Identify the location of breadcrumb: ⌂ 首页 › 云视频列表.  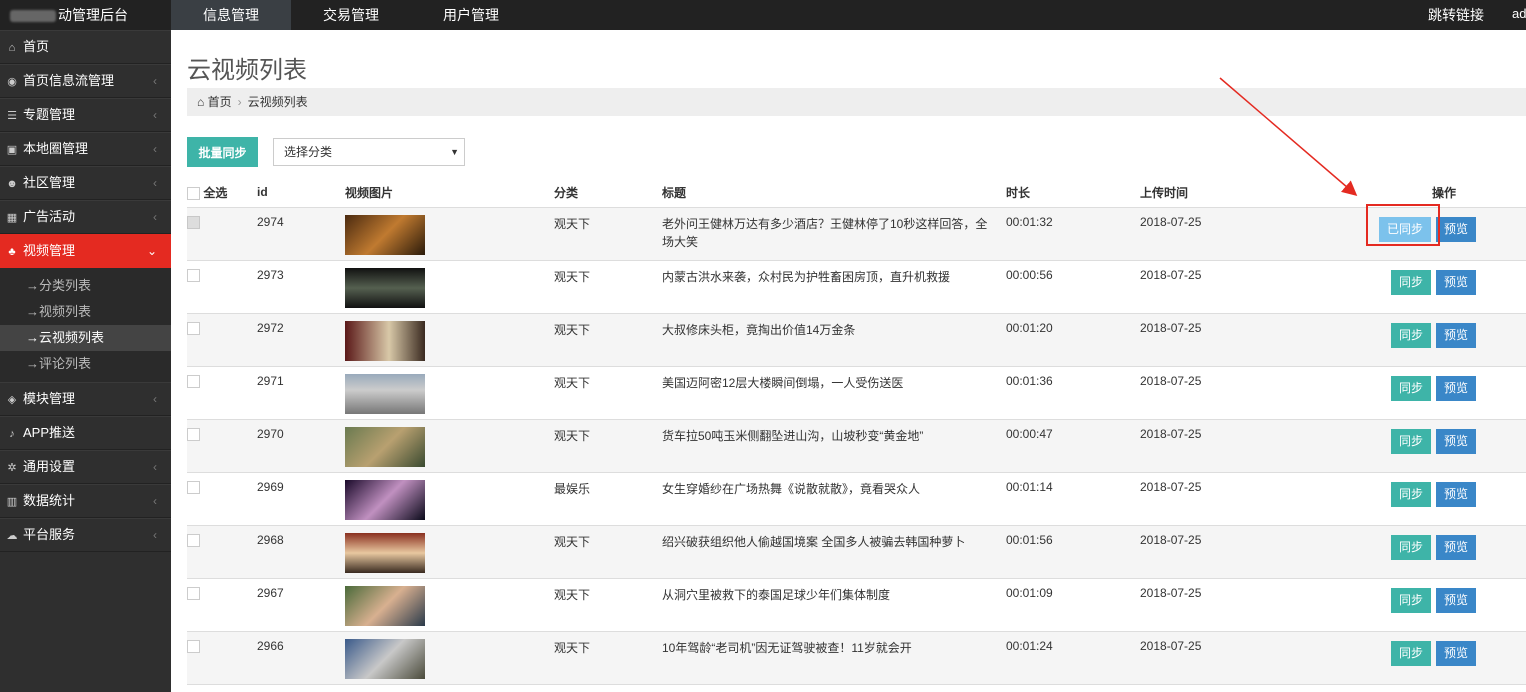
(856, 102).